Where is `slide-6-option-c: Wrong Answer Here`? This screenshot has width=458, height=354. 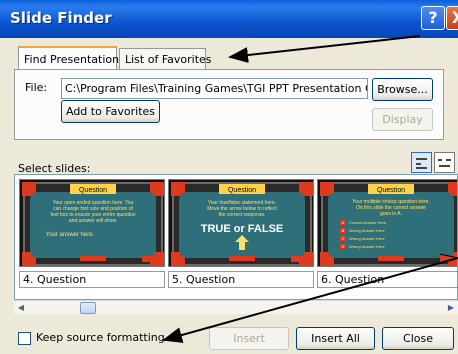 slide-6-option-c: Wrong Answer Here is located at coordinates (367, 238).